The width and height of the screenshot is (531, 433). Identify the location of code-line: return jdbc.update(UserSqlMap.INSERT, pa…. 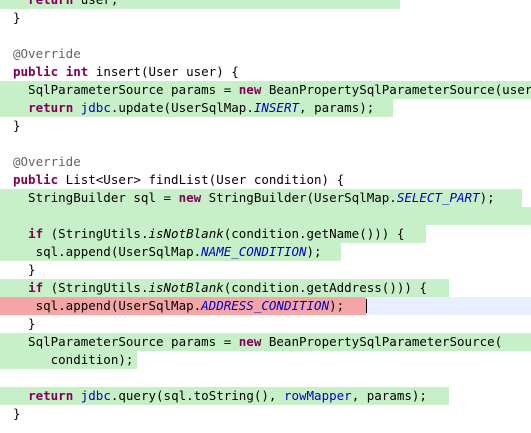
(265, 108).